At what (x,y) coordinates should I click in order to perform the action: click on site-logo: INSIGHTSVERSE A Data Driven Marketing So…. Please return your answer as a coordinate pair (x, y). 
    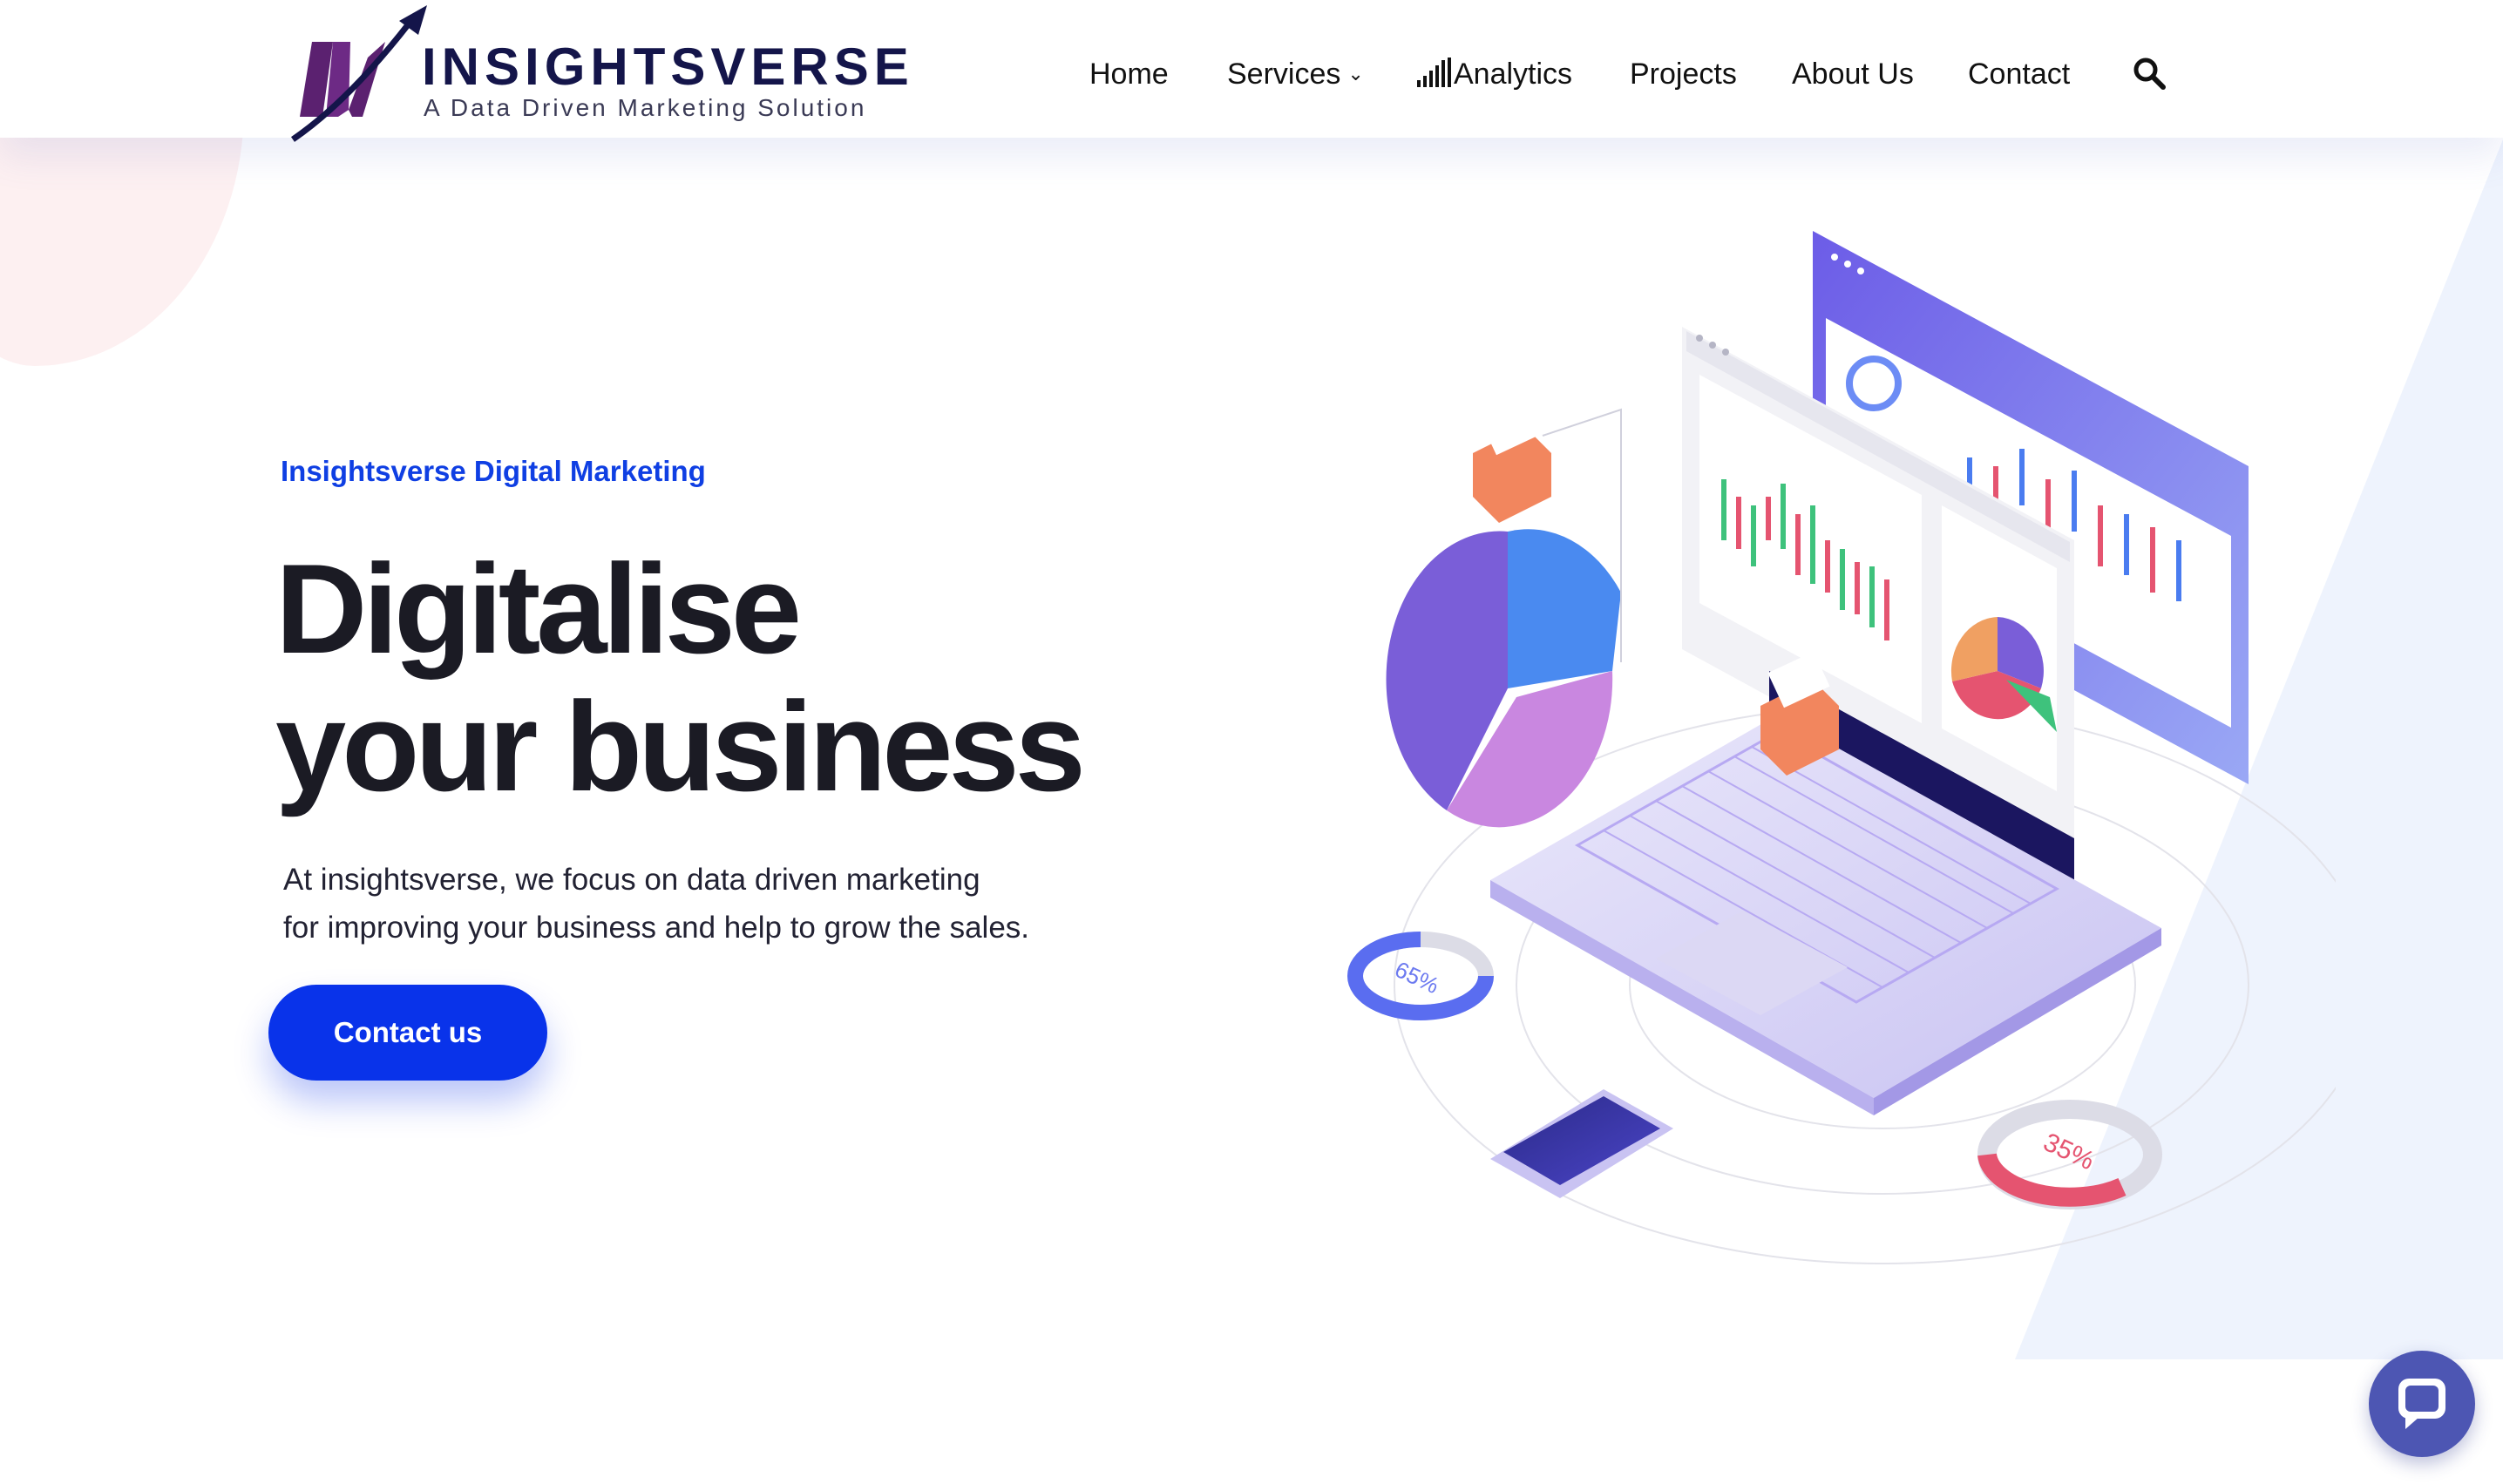
    Looking at the image, I should click on (602, 75).